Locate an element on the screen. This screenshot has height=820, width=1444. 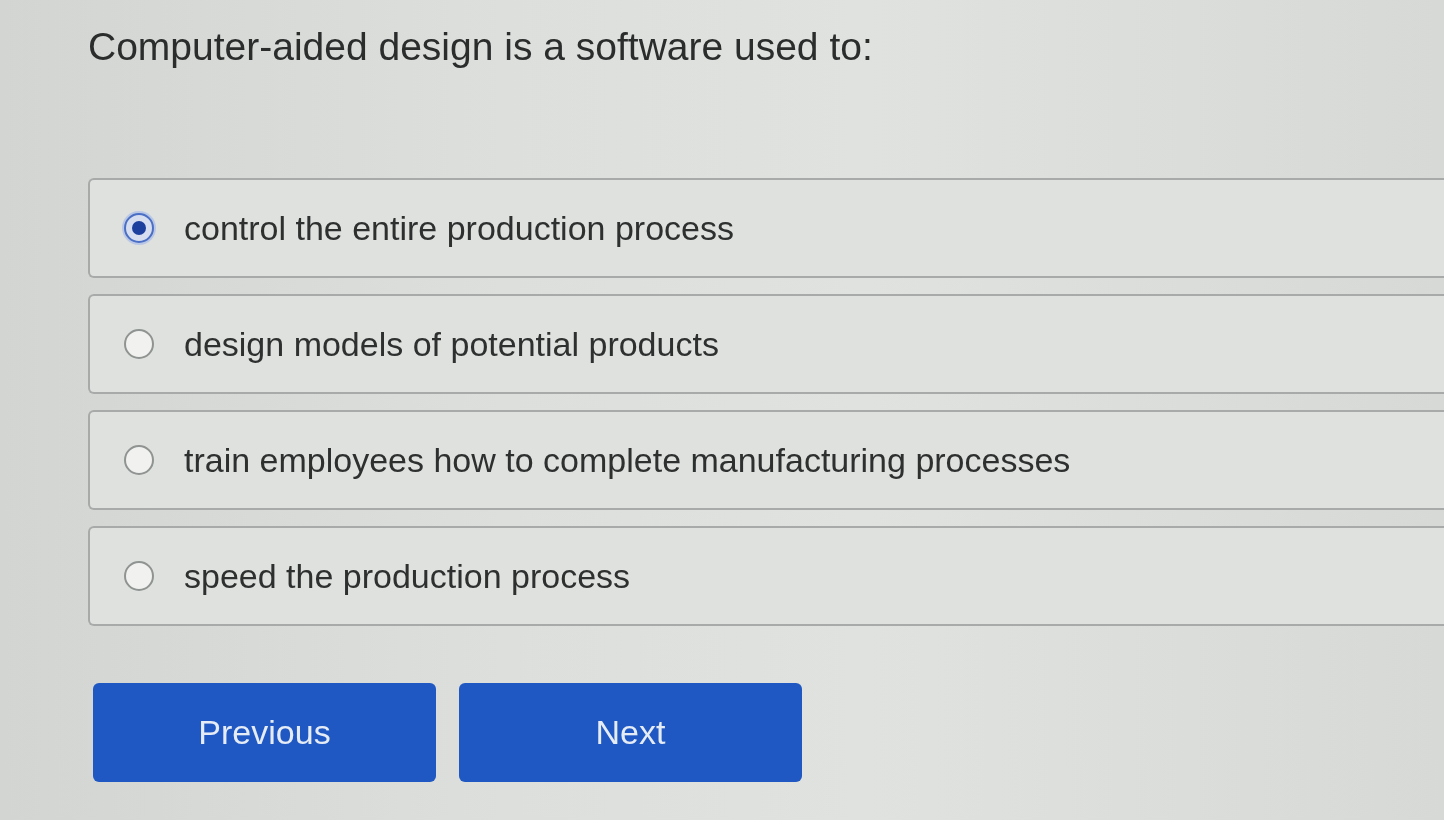
question-text: Computer-aided design is a software used to: is located at coordinates (481, 47).